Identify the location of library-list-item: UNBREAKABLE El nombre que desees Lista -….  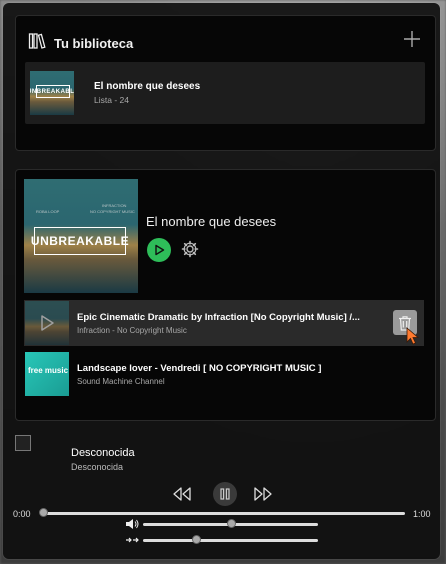
(225, 93).